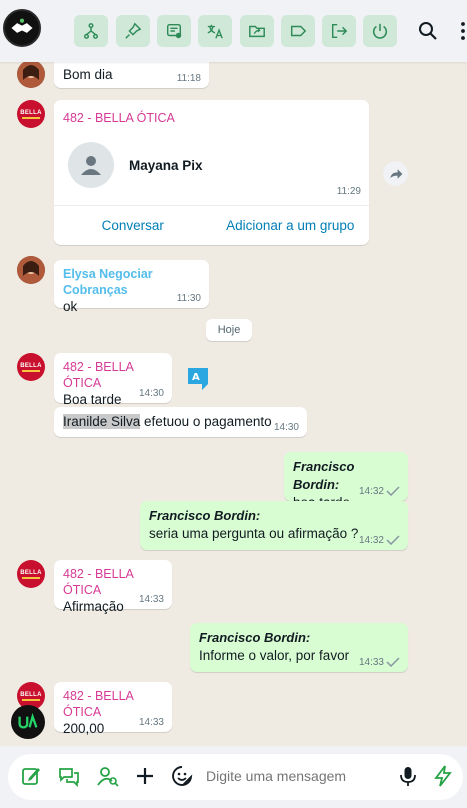  I want to click on exit-button, so click(339, 31).